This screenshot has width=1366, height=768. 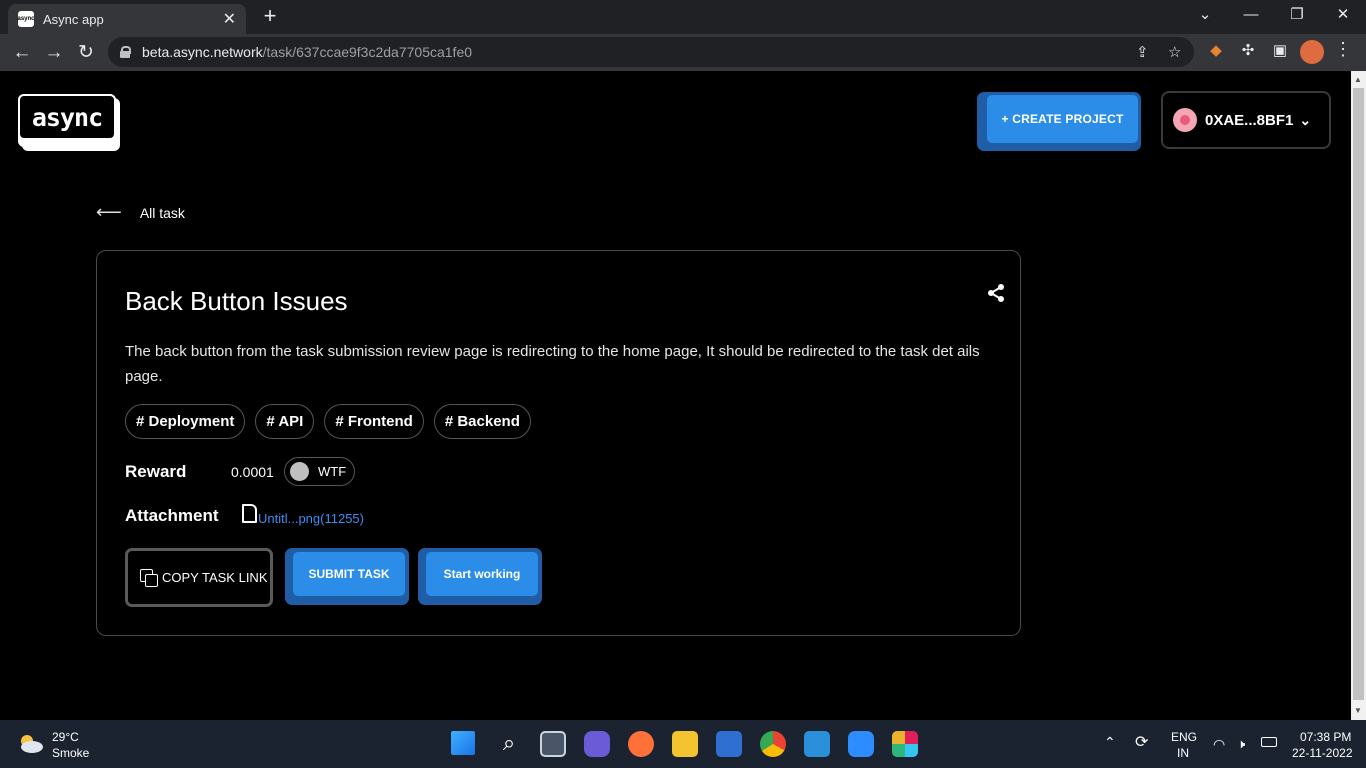 I want to click on url-host: beta.async.network, so click(x=202, y=52).